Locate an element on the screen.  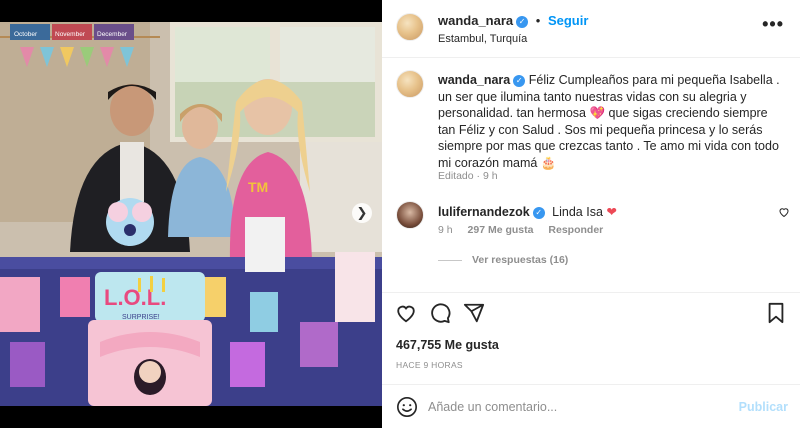
heart-icon is located at coordinates (406, 313).